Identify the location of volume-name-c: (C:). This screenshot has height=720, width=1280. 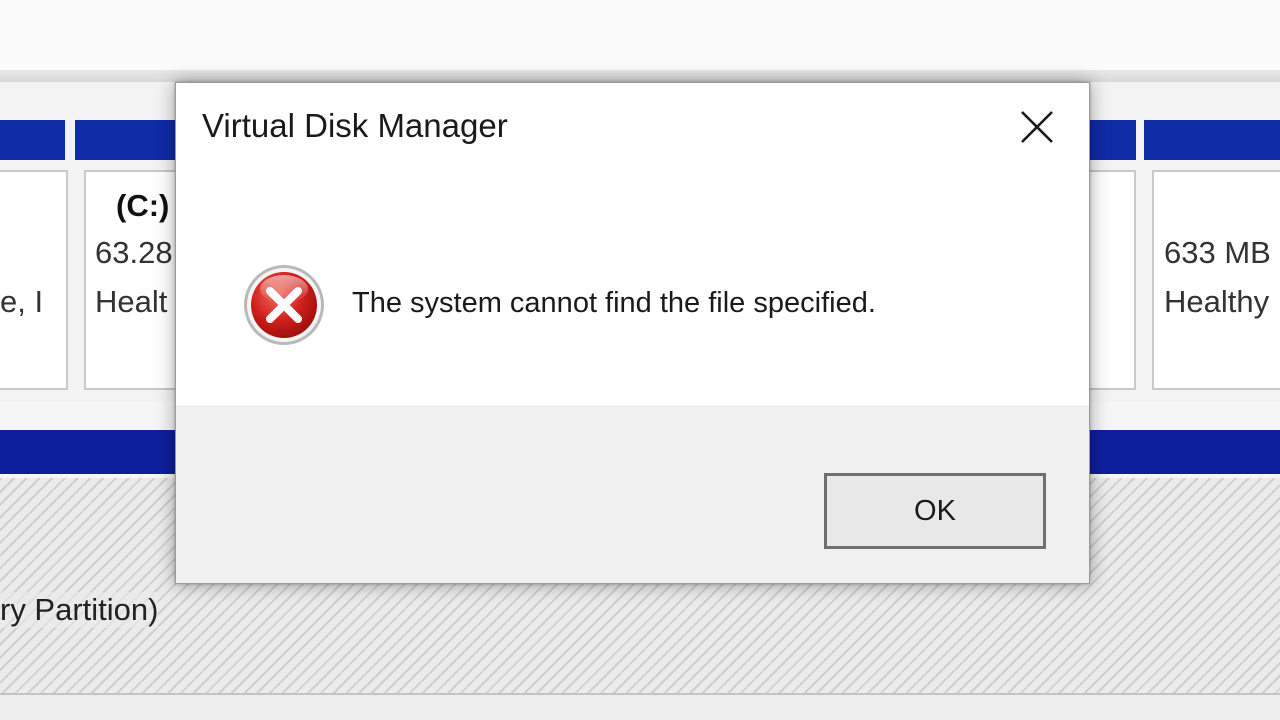
(143, 205).